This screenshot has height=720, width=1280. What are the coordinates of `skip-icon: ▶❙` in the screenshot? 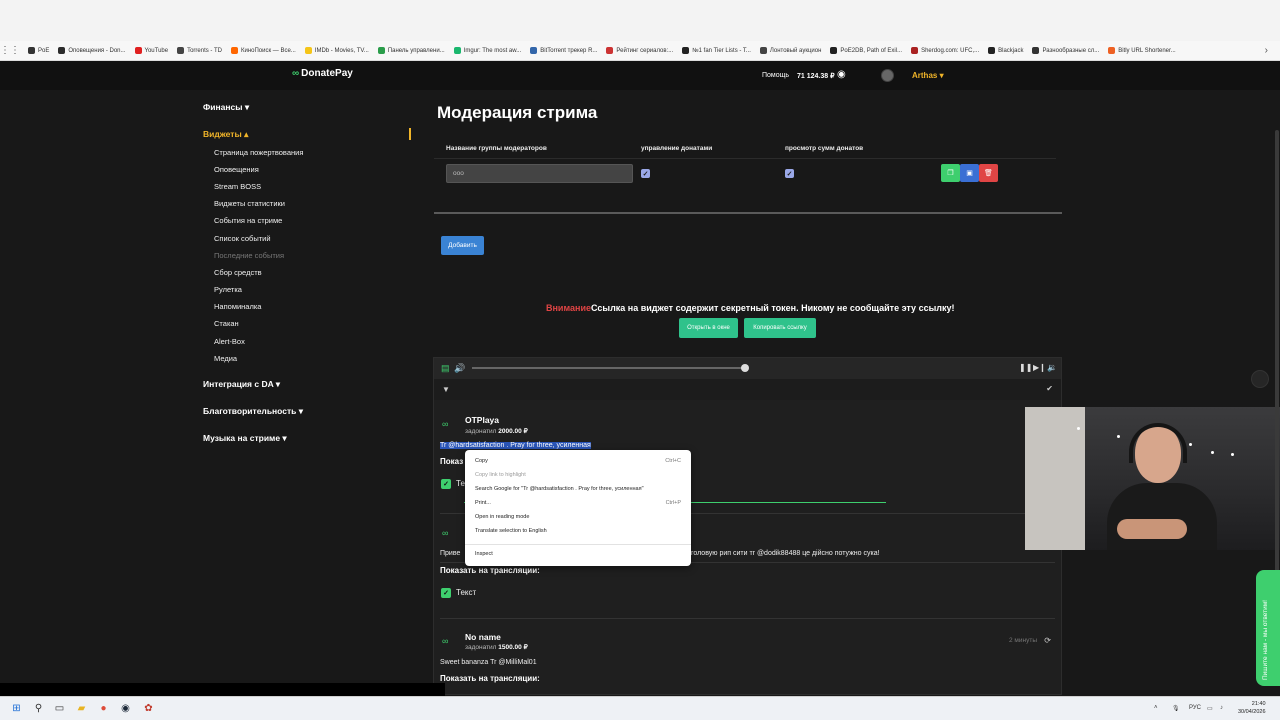 It's located at (1039, 367).